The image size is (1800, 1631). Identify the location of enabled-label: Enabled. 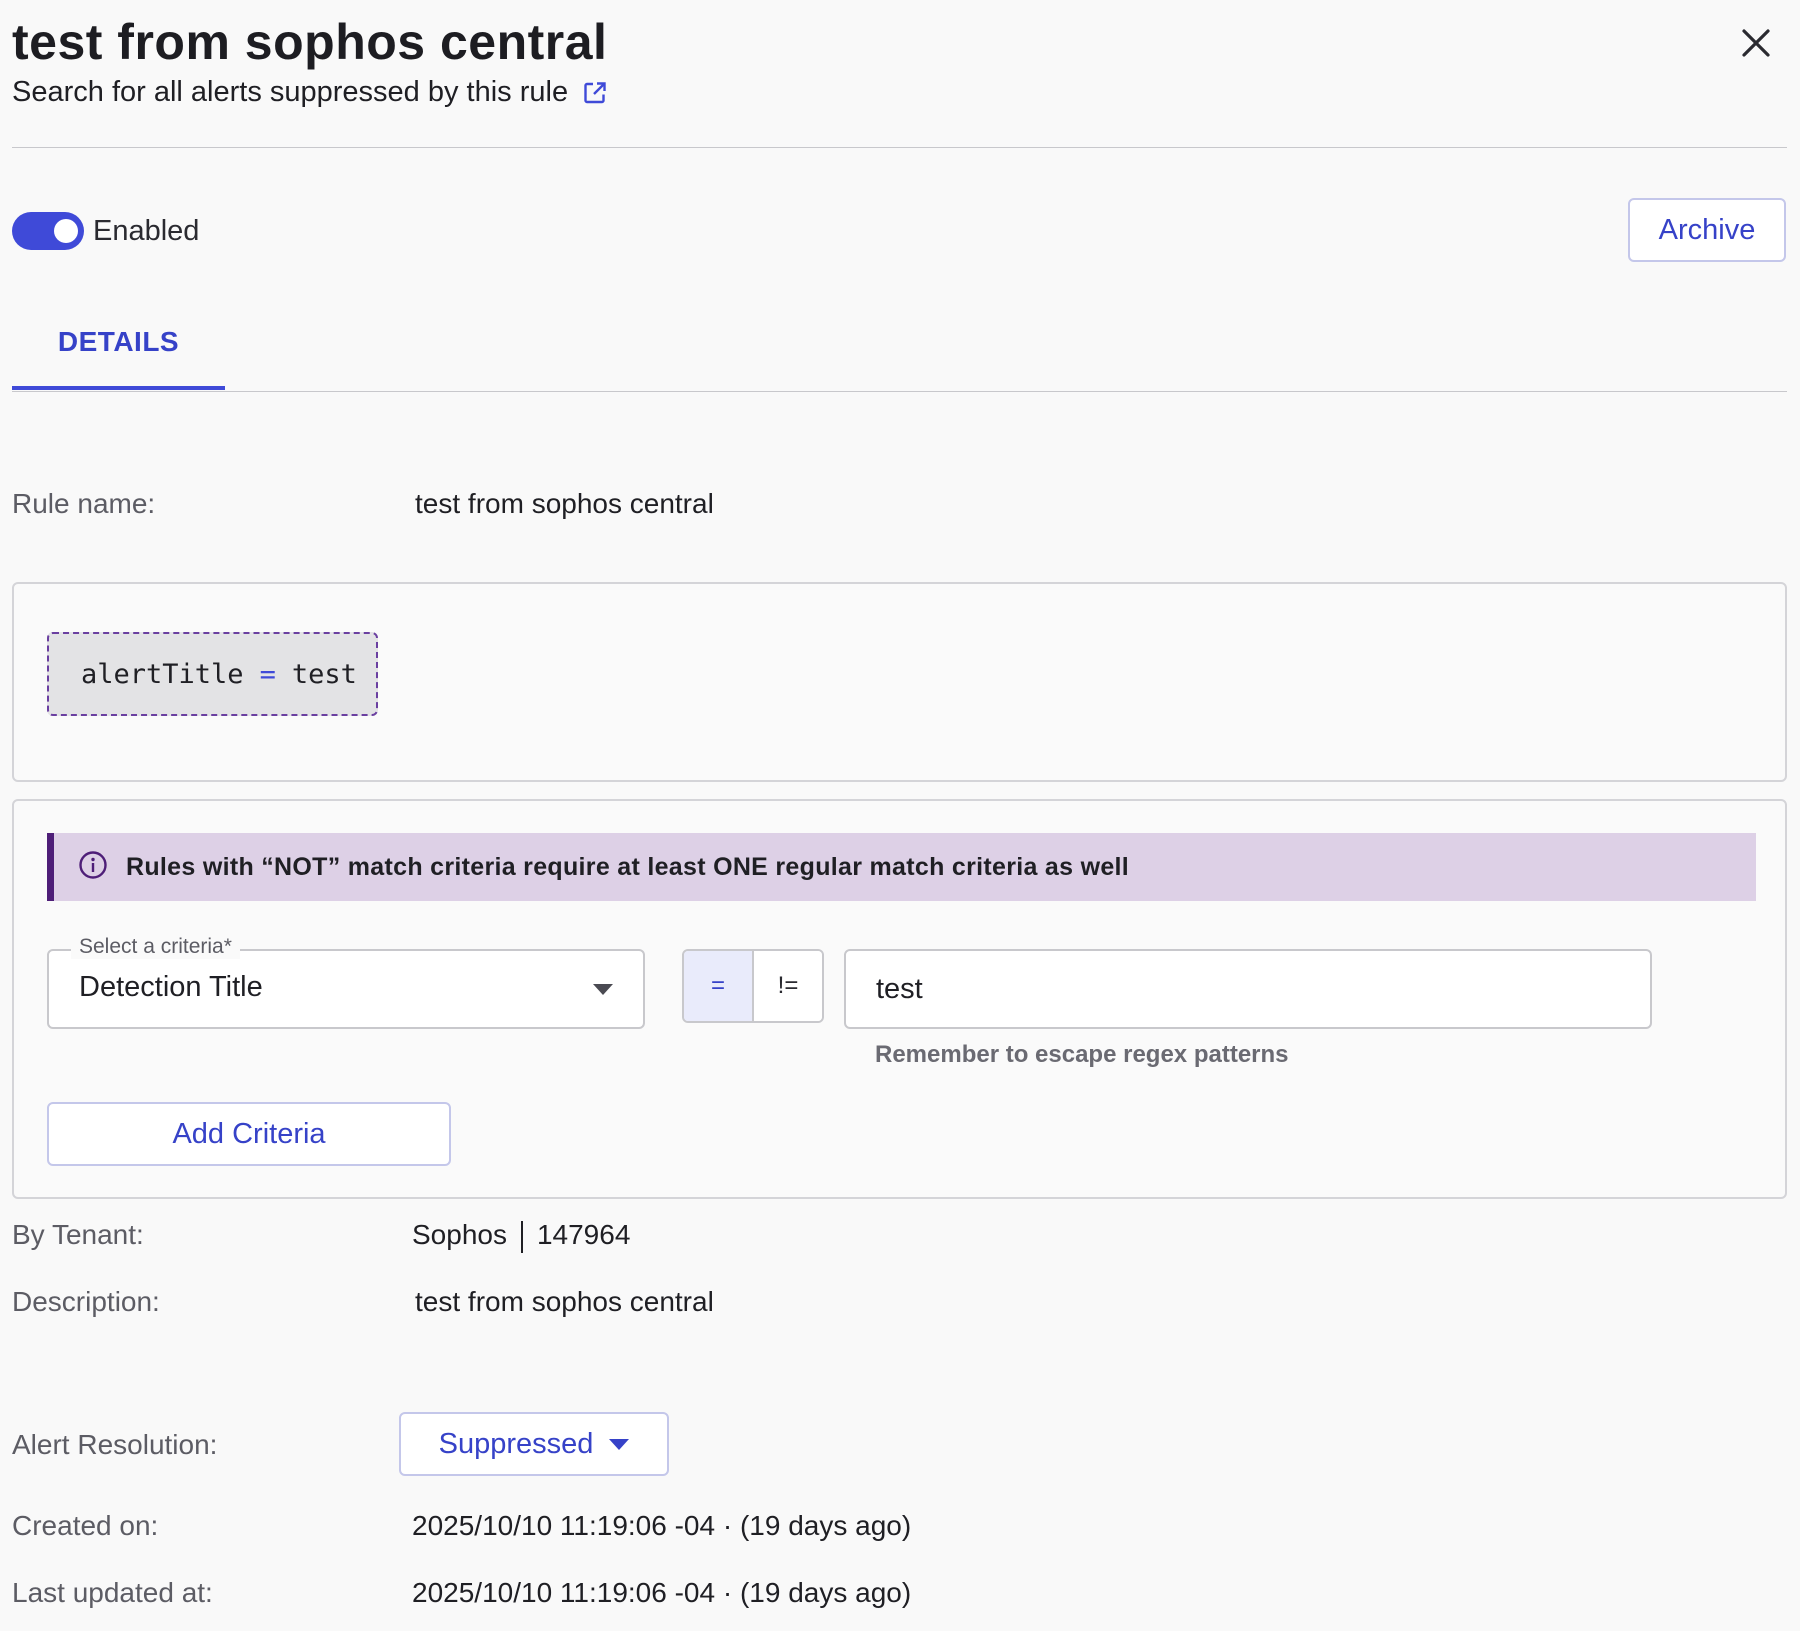
(146, 230).